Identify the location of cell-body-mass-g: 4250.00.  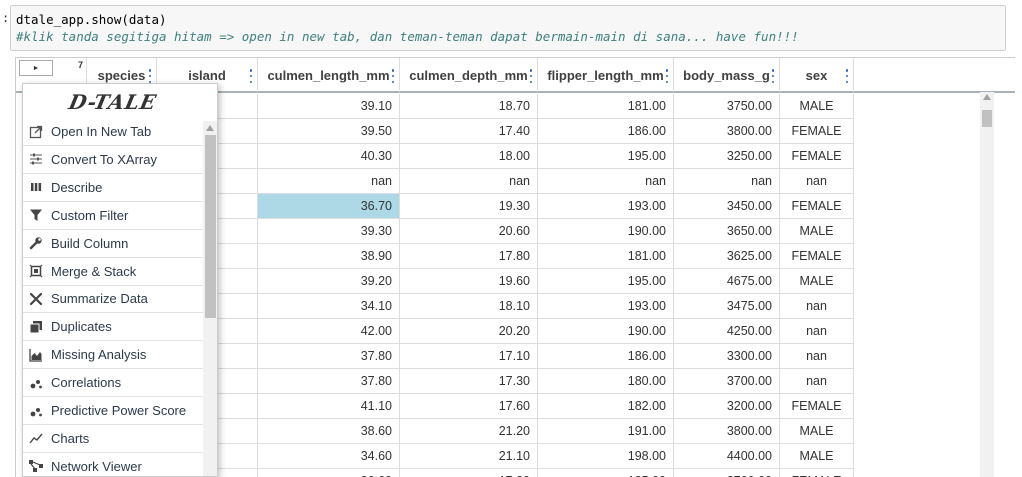
(727, 331).